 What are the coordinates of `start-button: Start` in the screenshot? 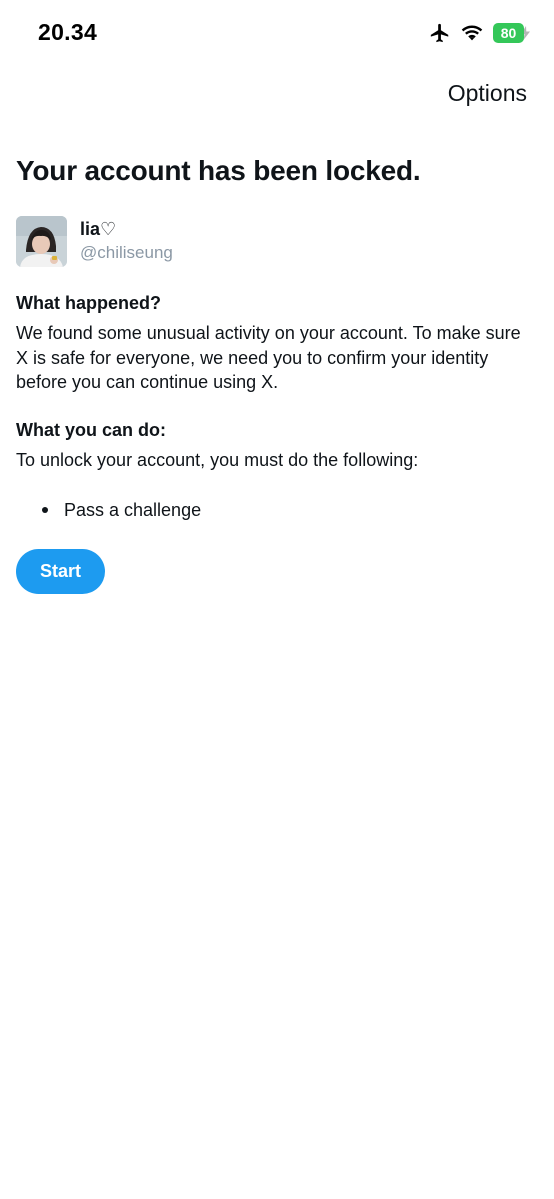 It's located at (60, 571).